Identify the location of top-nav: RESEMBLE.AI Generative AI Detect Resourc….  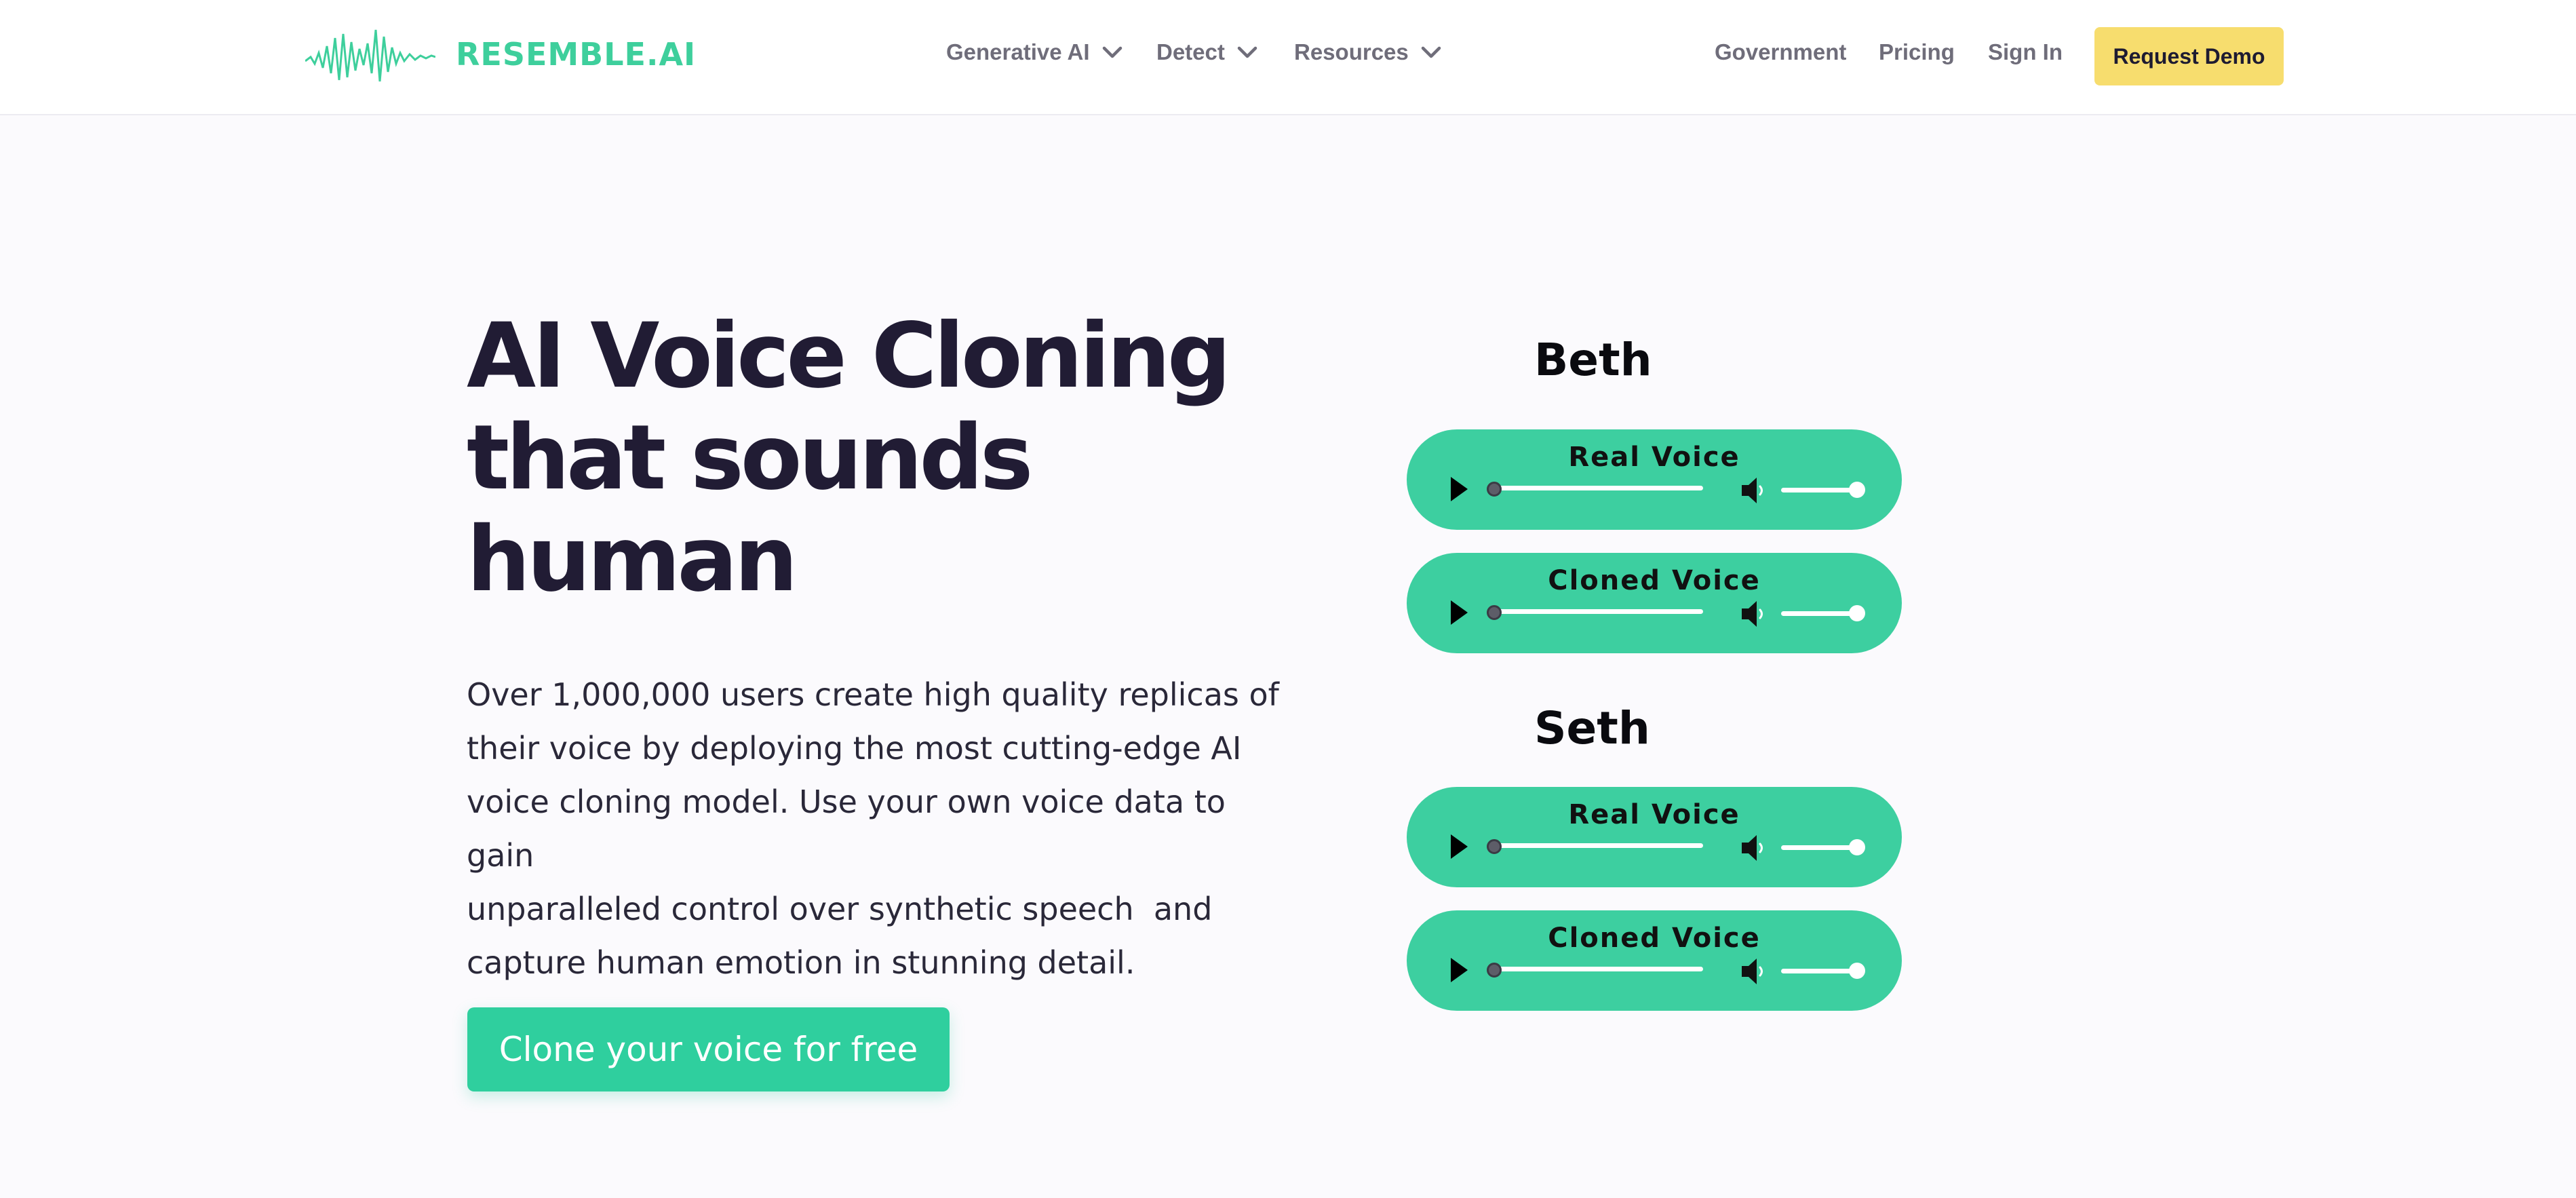
(1288, 57).